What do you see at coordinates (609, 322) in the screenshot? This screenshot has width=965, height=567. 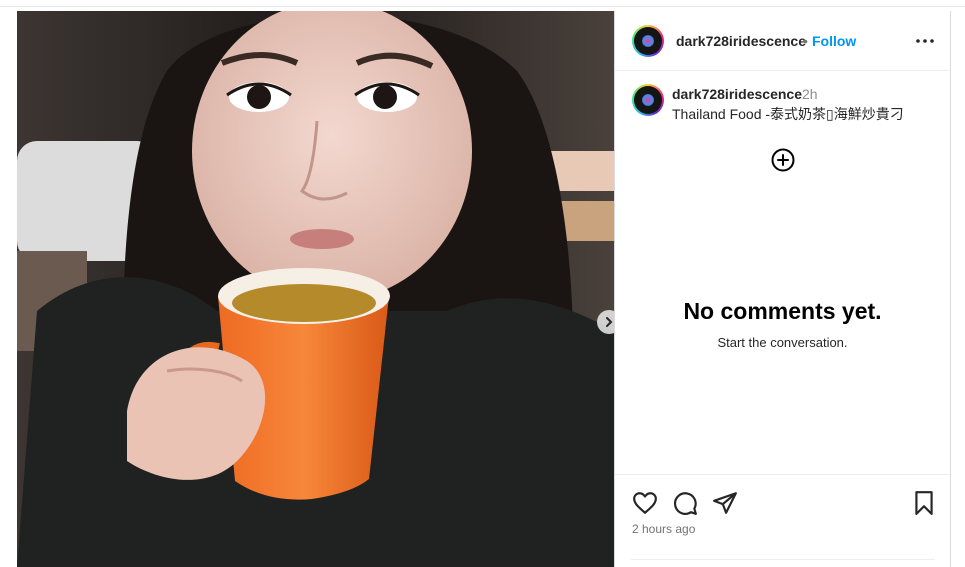 I see `chevron-right-icon` at bounding box center [609, 322].